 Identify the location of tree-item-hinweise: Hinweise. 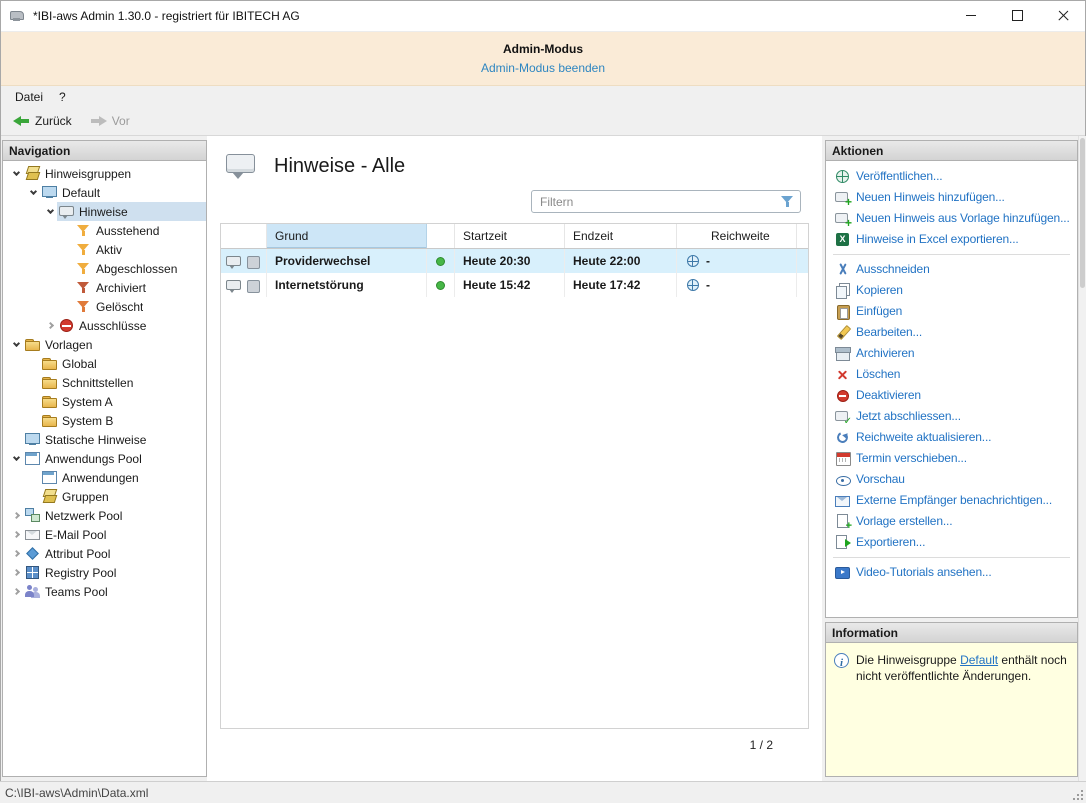
(104, 211).